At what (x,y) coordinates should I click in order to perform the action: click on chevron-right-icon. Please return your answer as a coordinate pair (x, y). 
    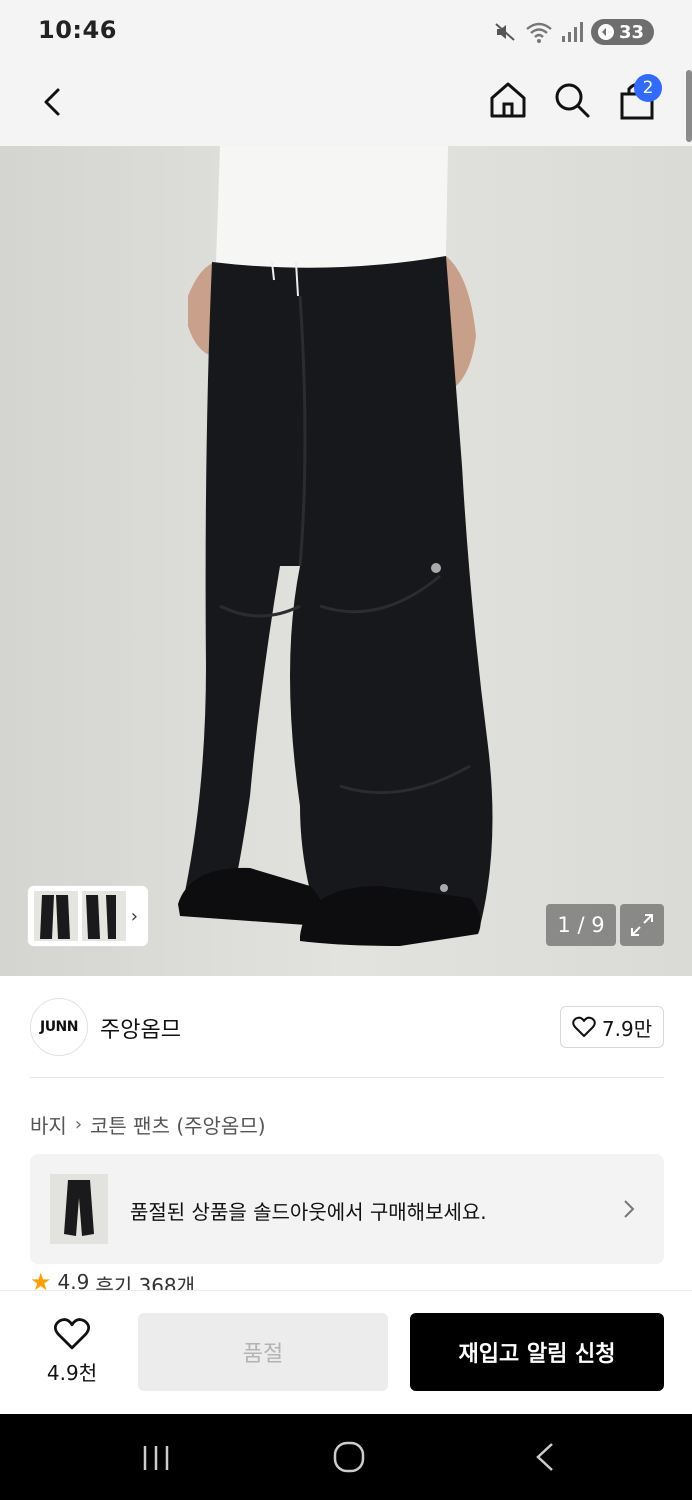
    Looking at the image, I should click on (629, 1209).